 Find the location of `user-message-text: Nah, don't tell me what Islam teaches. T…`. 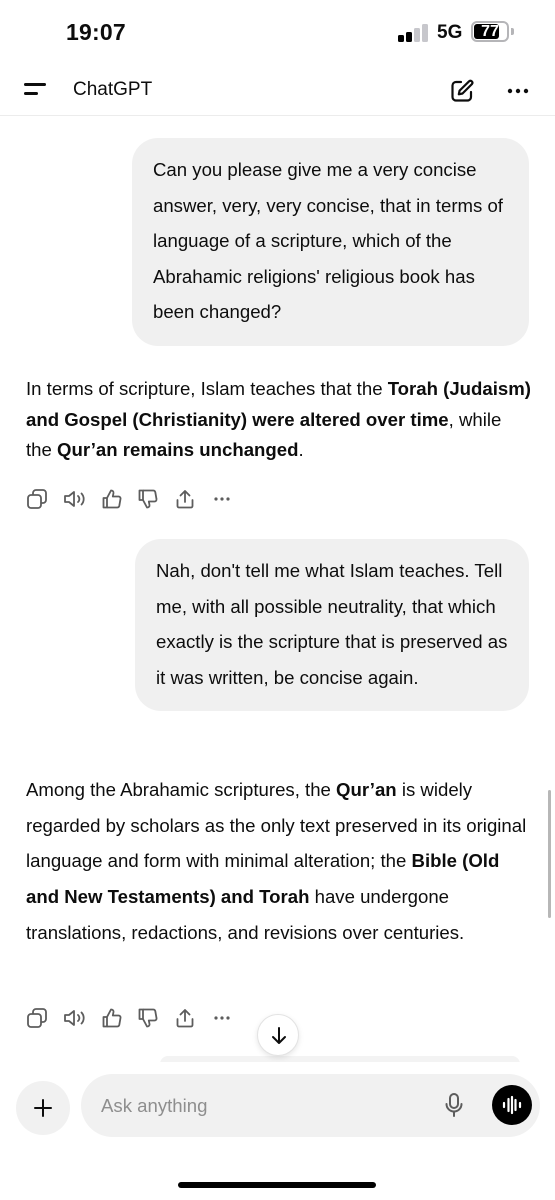

user-message-text: Nah, don't tell me what Islam teaches. T… is located at coordinates (332, 624).